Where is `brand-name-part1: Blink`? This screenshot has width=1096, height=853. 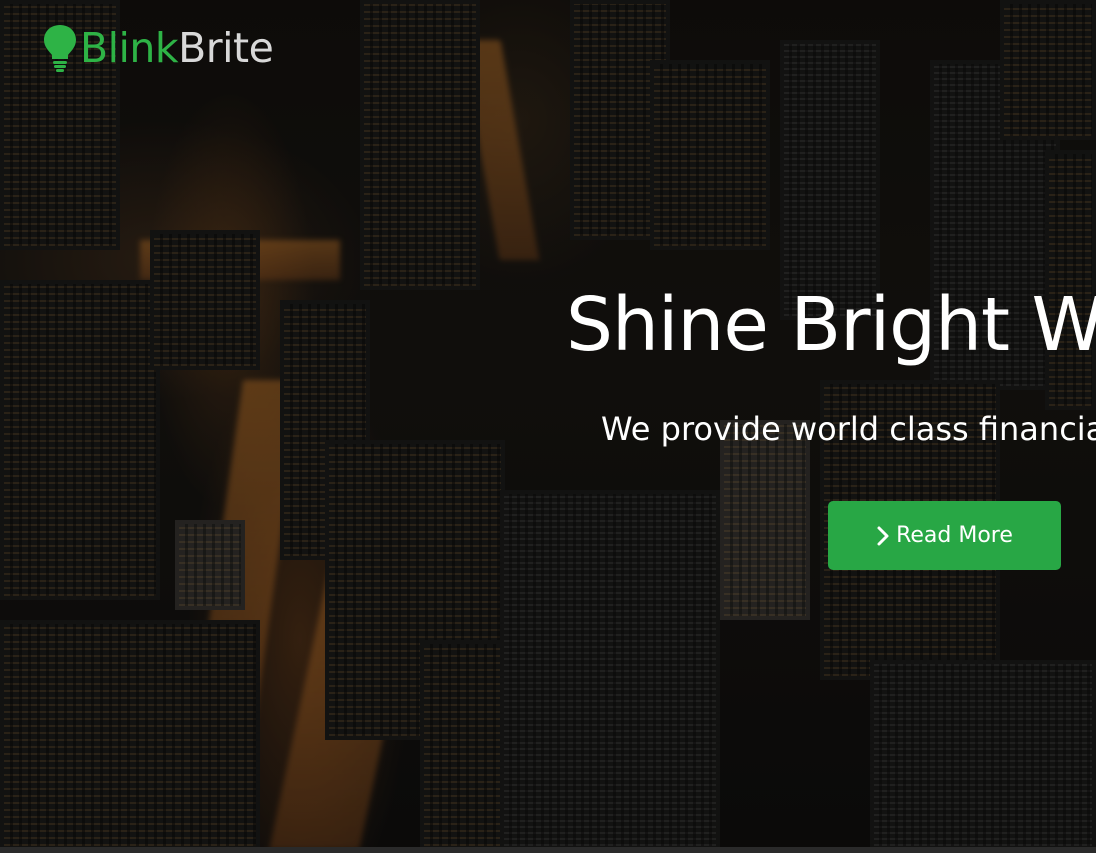 brand-name-part1: Blink is located at coordinates (129, 48).